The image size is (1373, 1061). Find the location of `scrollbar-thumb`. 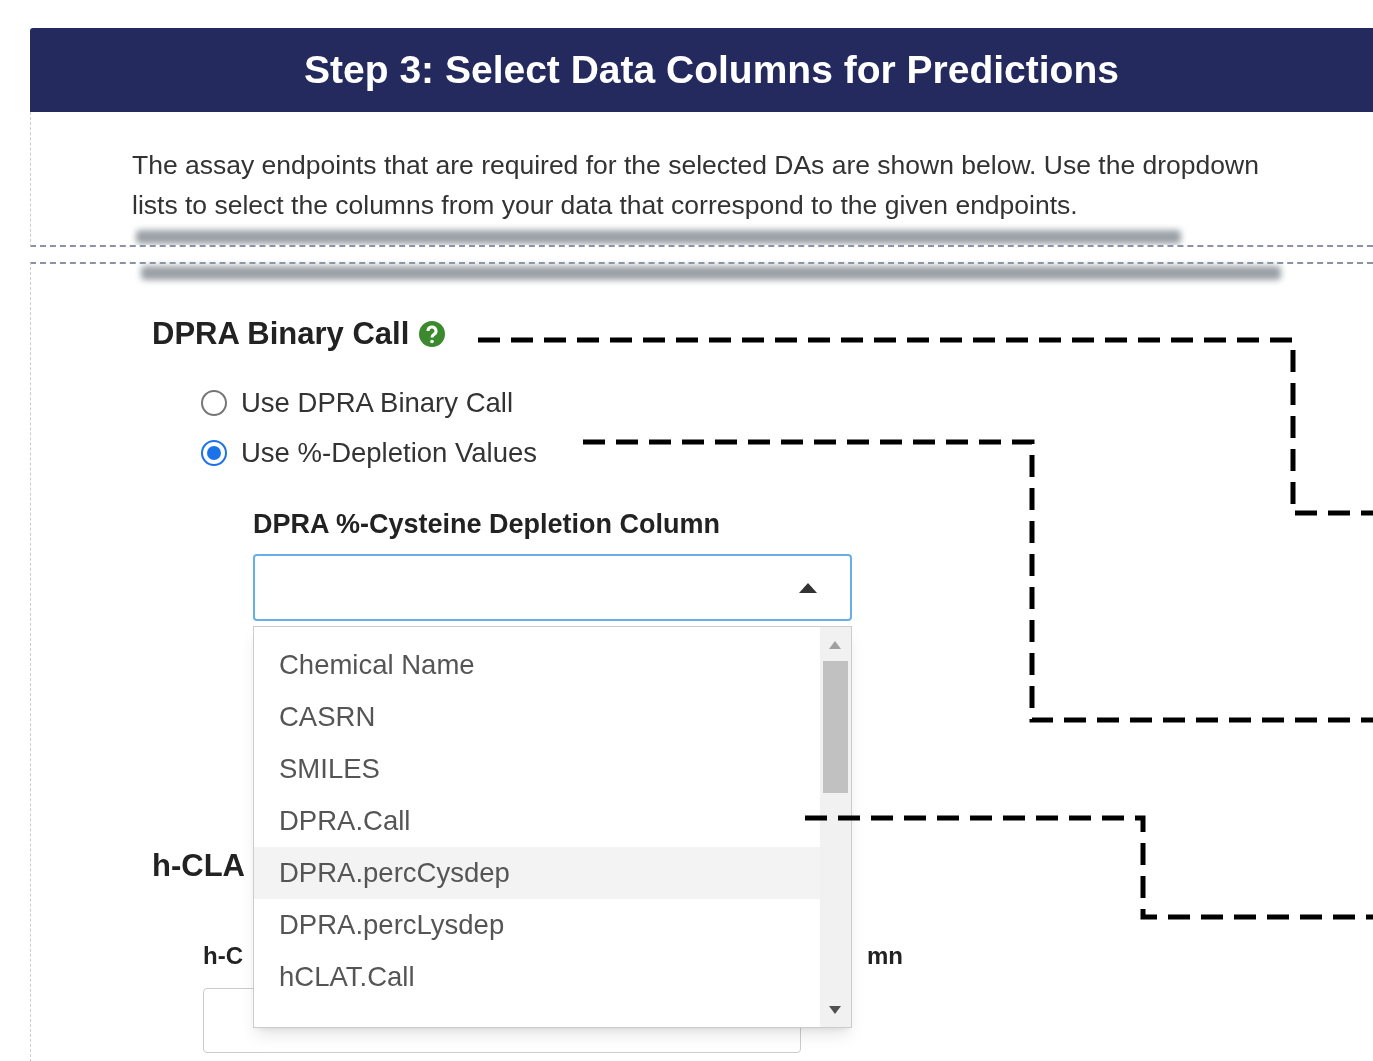

scrollbar-thumb is located at coordinates (835, 727).